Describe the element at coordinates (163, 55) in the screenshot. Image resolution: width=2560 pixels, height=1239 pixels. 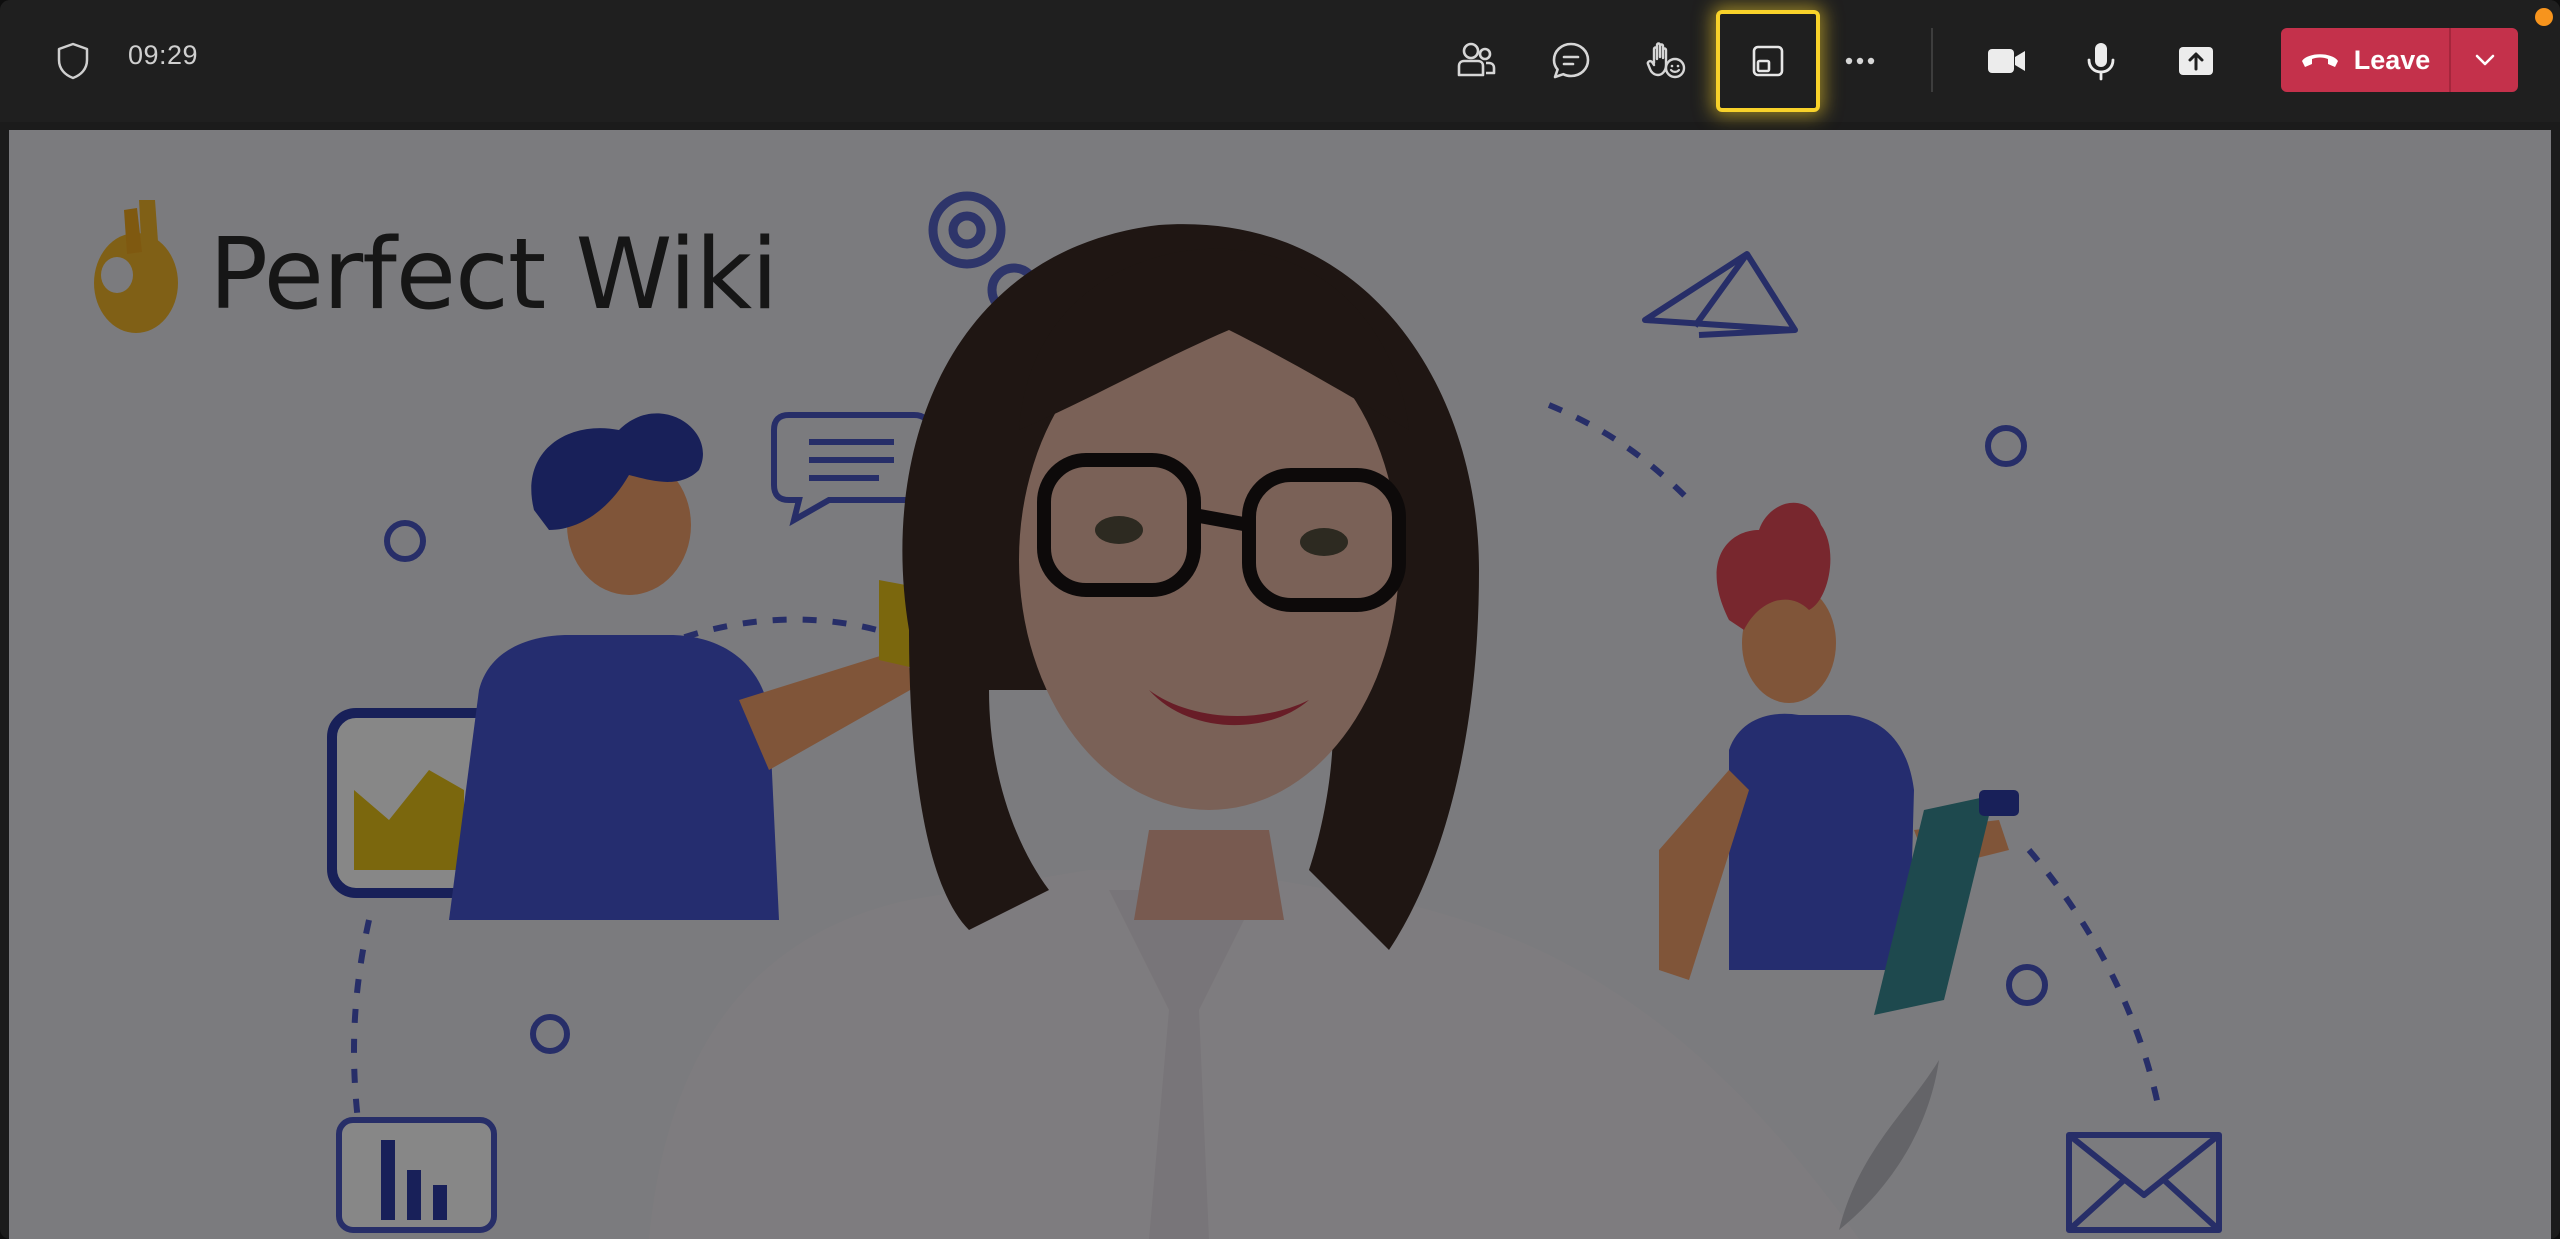
I see `meeting-timer: 09:29` at that location.